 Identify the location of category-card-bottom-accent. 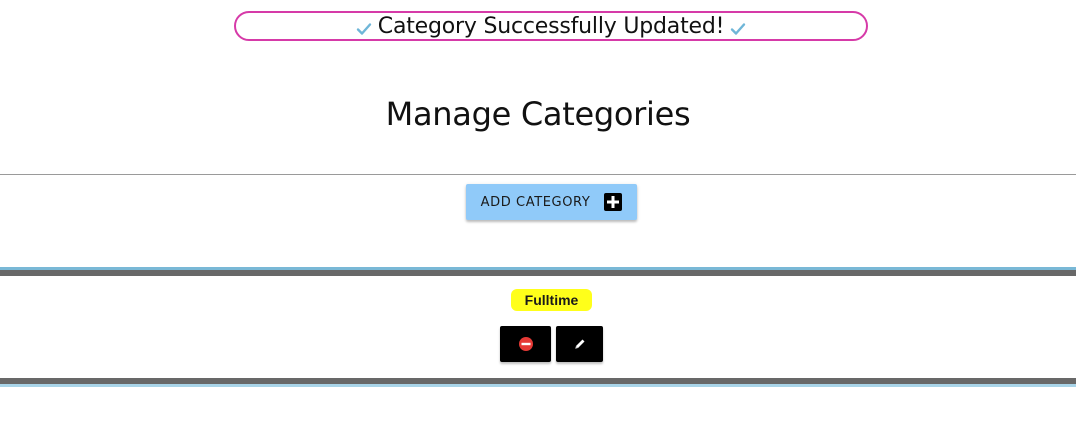
(538, 385).